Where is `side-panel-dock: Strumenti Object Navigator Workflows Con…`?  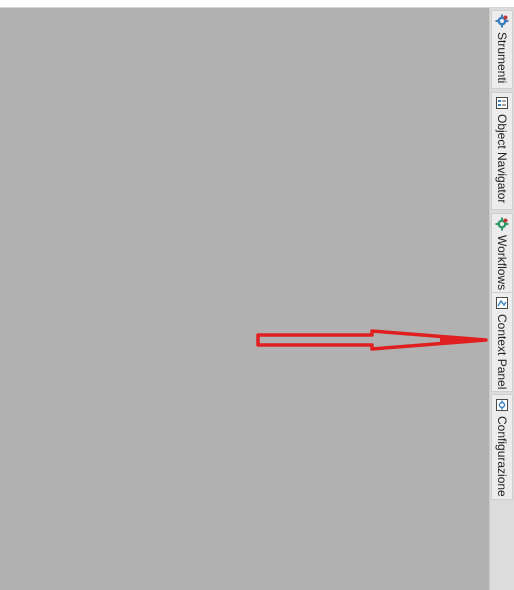 side-panel-dock: Strumenti Object Navigator Workflows Con… is located at coordinates (501, 299).